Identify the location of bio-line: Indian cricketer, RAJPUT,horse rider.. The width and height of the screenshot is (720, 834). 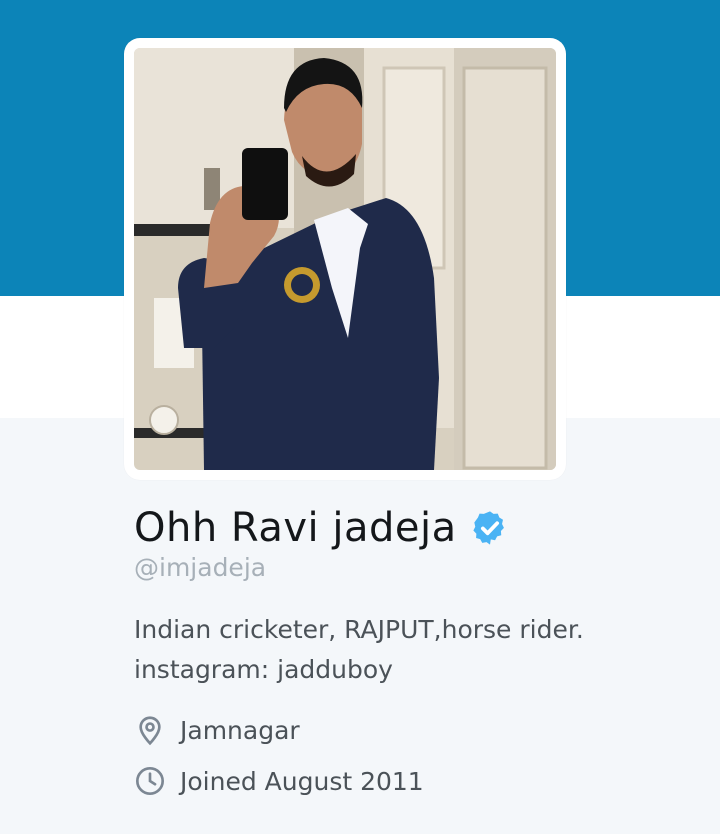
(359, 629).